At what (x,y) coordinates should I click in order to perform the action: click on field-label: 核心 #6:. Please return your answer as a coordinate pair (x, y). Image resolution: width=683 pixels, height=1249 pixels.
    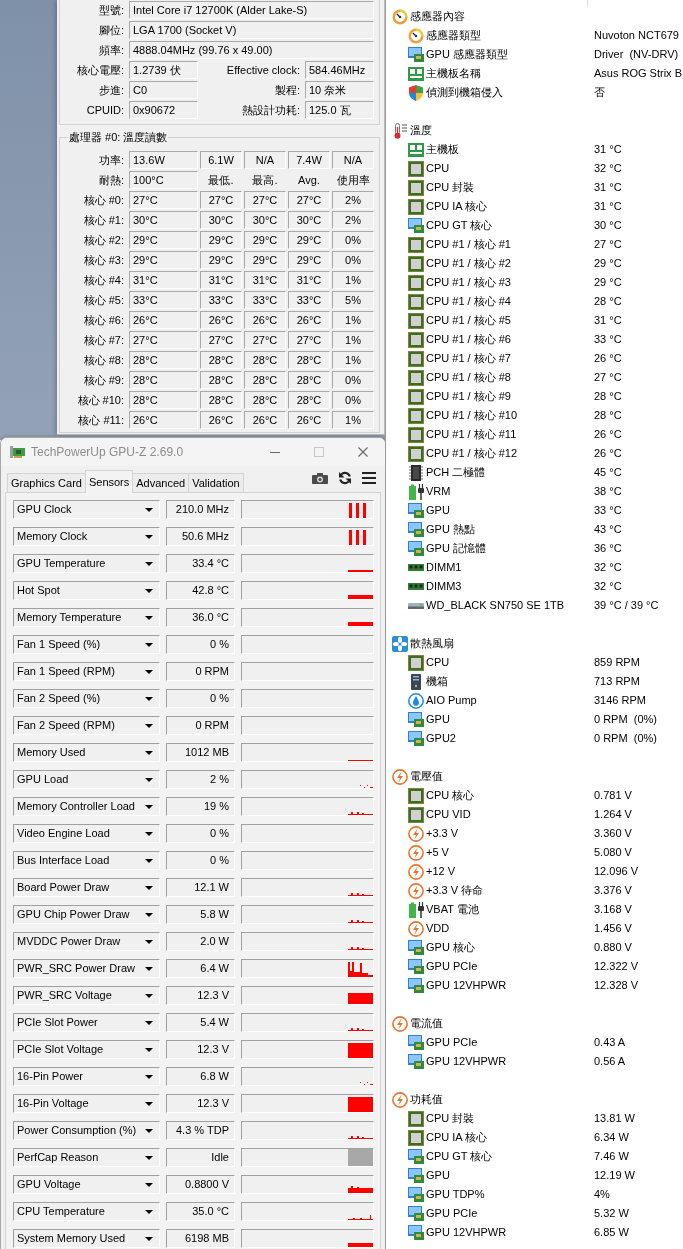
    Looking at the image, I should click on (103, 320).